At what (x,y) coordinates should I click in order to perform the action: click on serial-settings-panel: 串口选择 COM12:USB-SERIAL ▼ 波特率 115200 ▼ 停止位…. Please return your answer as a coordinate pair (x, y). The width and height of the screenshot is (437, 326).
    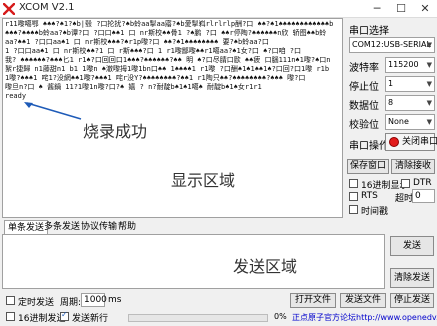
    Looking at the image, I should click on (391, 120).